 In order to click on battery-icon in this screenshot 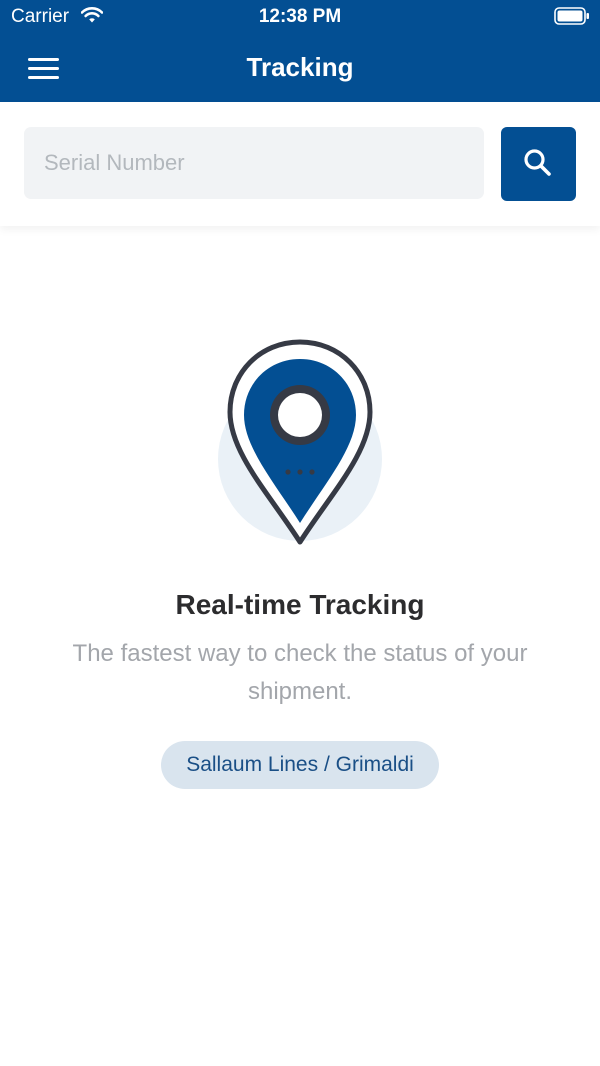, I will do `click(571, 16)`.